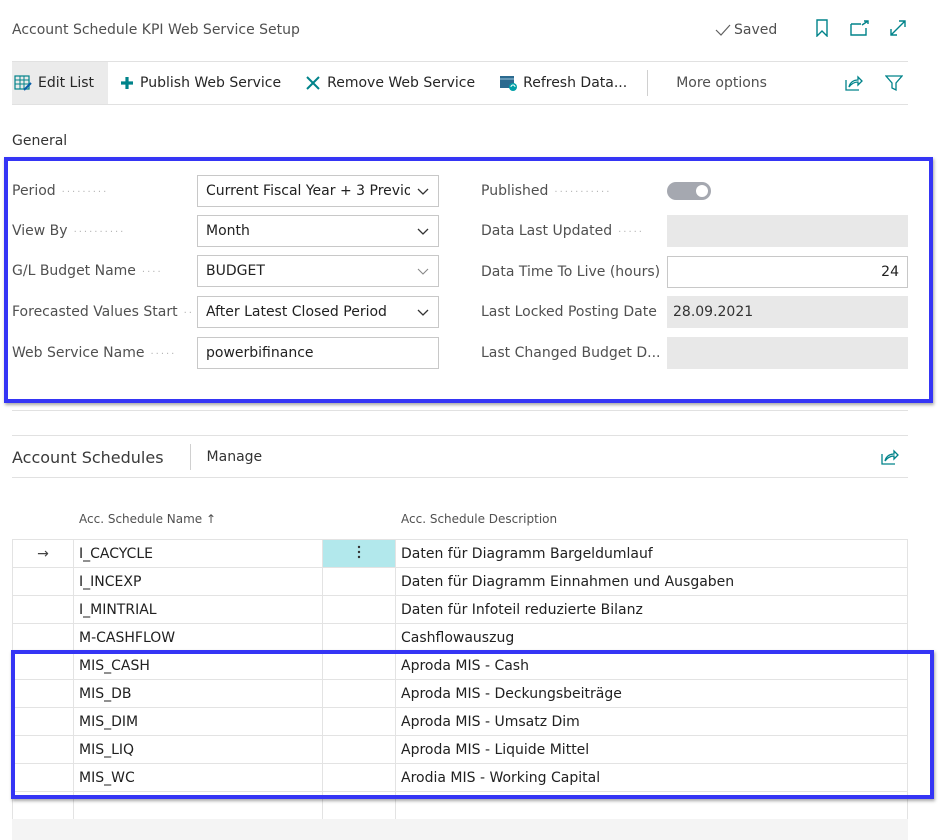  Describe the element at coordinates (894, 83) in the screenshot. I see `filter-button` at that location.